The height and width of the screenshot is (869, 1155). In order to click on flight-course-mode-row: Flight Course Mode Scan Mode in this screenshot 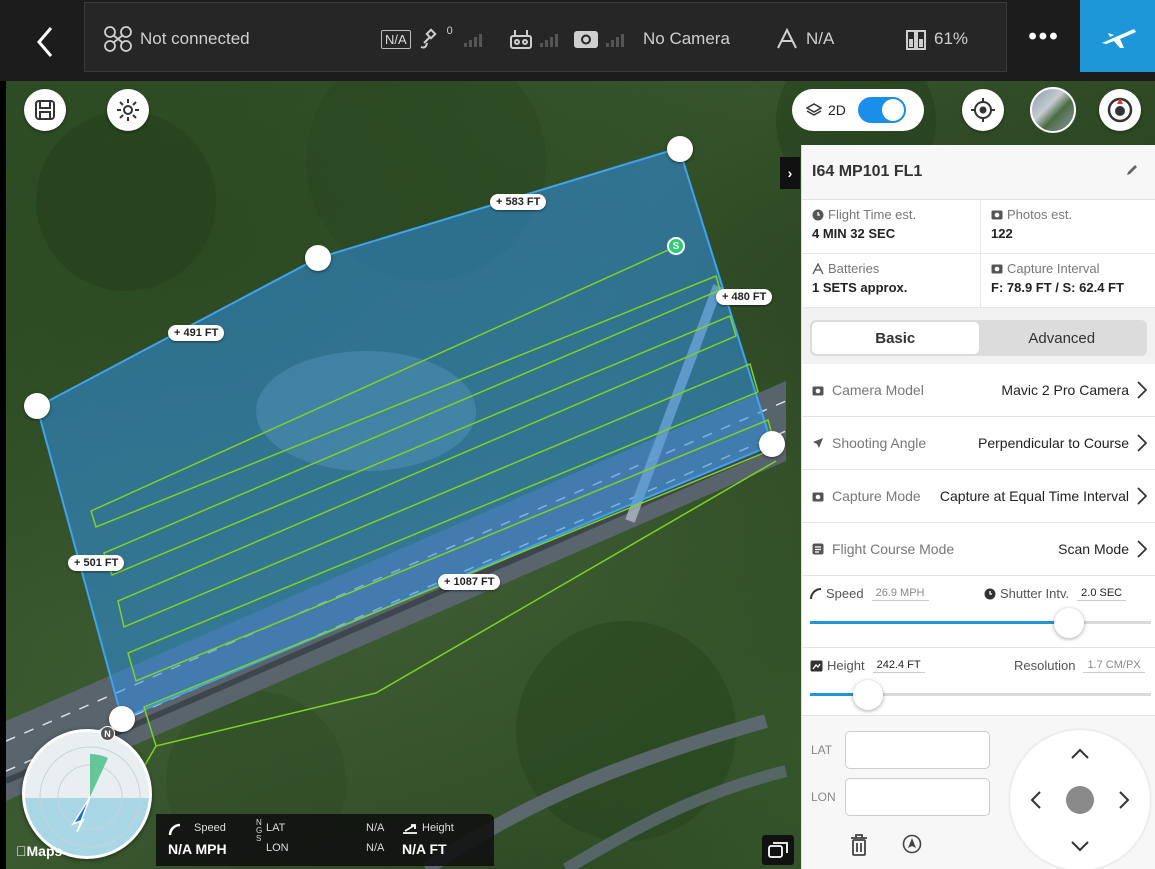, I will do `click(978, 549)`.